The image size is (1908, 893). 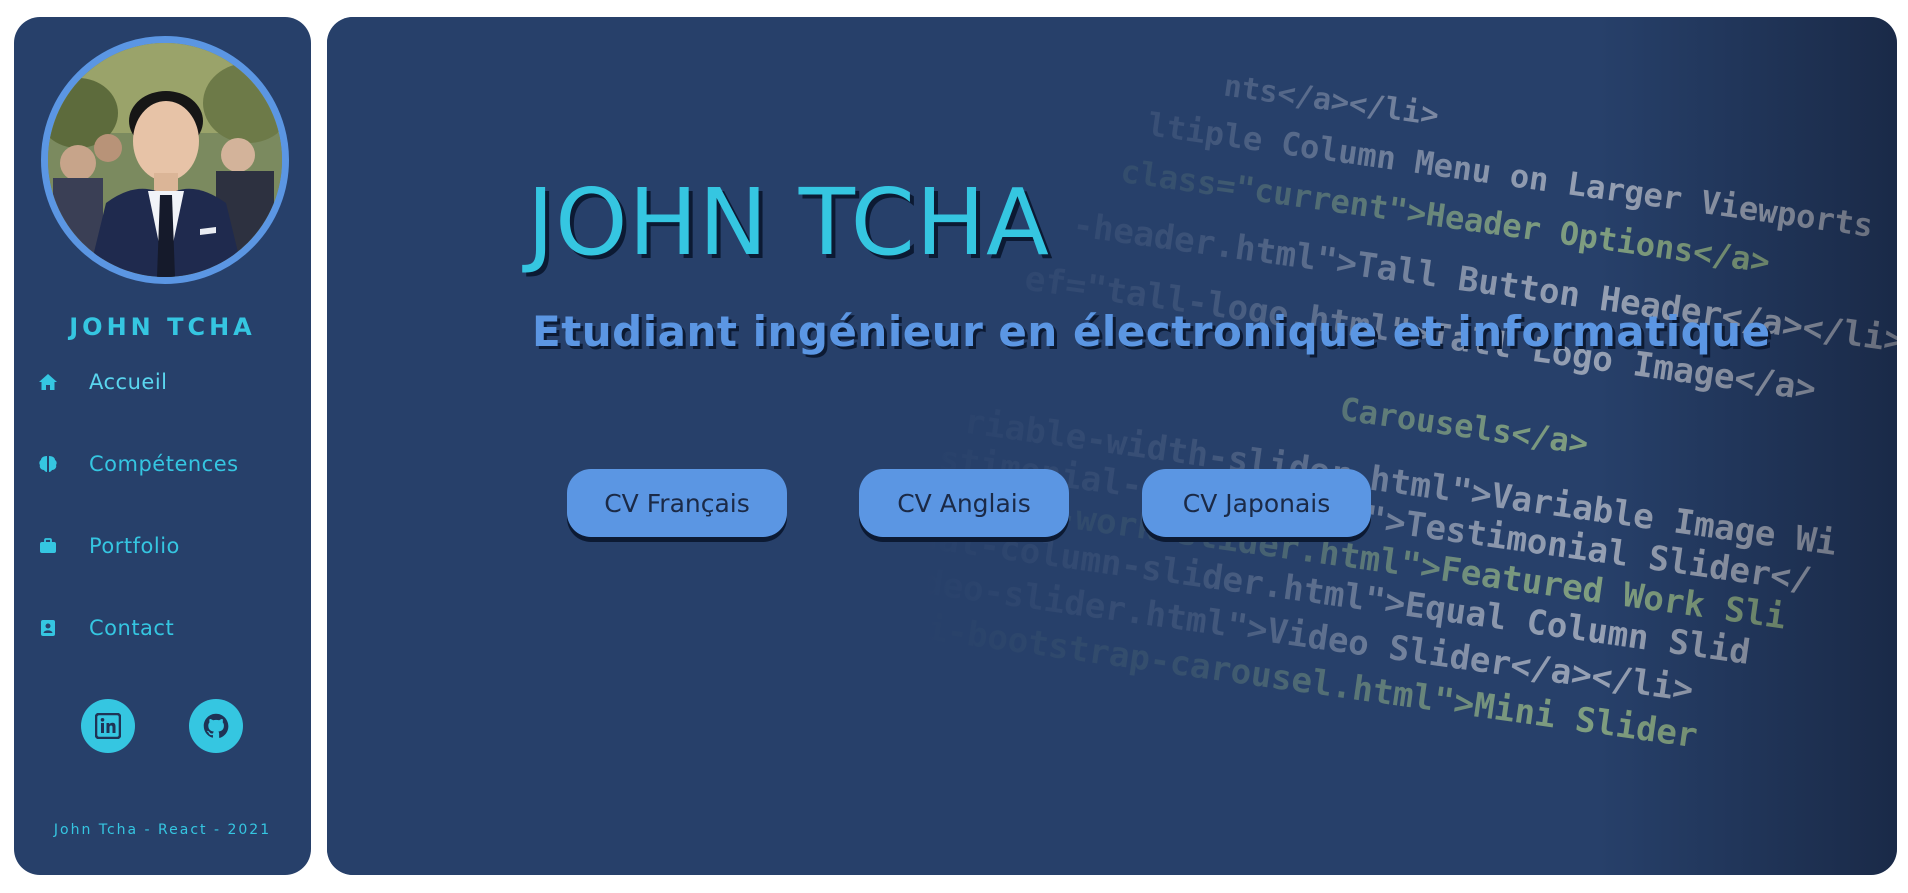 I want to click on home-icon, so click(x=48, y=382).